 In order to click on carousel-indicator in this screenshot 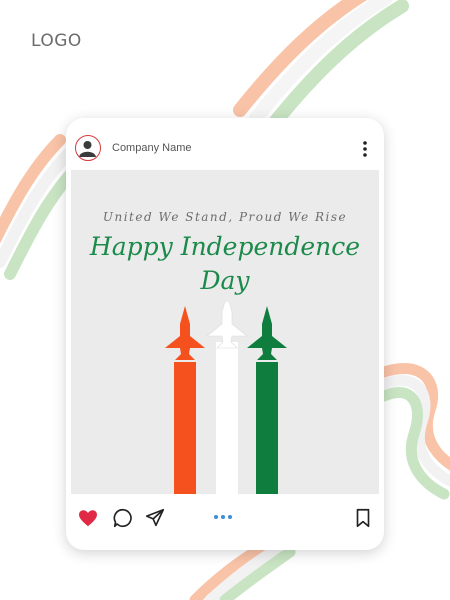, I will do `click(226, 519)`.